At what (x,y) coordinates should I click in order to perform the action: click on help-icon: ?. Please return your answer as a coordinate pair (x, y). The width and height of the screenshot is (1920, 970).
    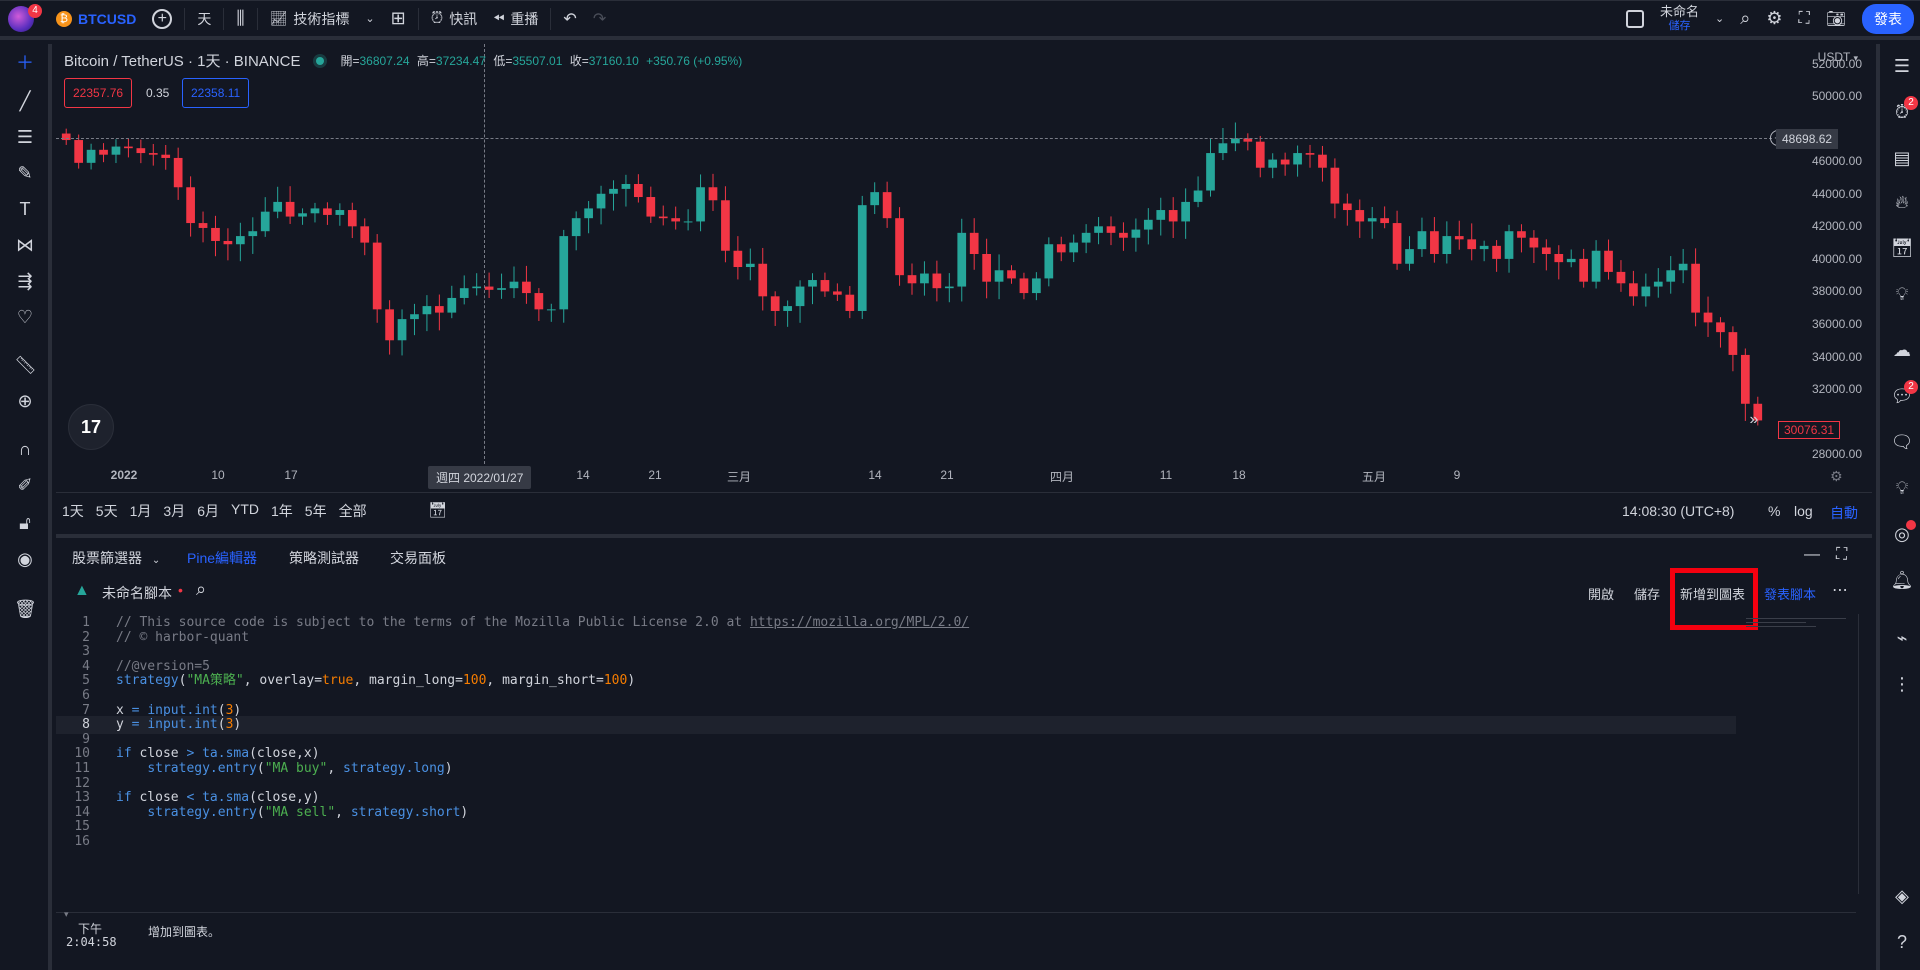
    Looking at the image, I should click on (1902, 942).